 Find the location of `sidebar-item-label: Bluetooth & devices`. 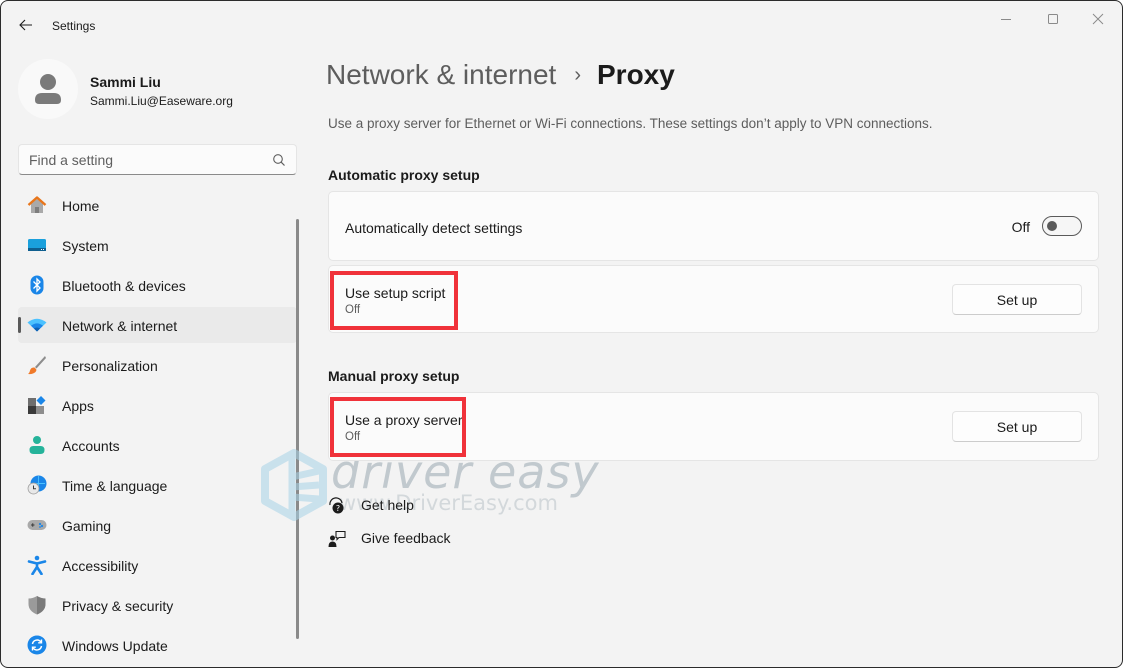

sidebar-item-label: Bluetooth & devices is located at coordinates (124, 286).